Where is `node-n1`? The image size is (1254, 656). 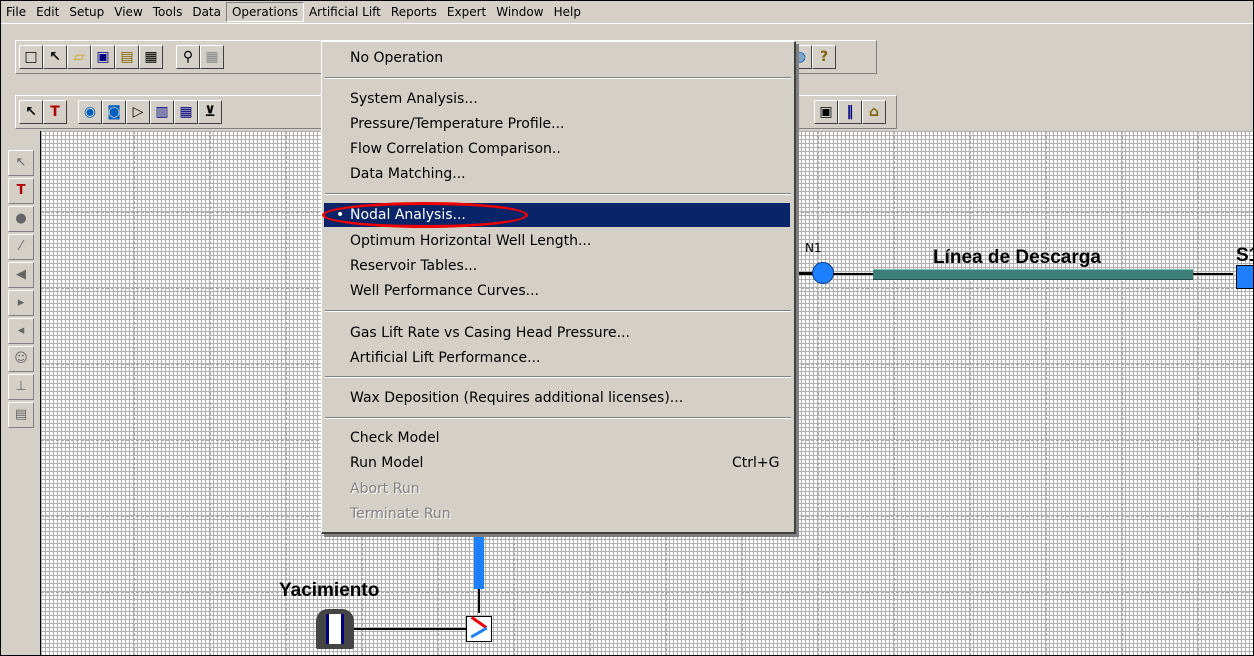
node-n1 is located at coordinates (823, 273).